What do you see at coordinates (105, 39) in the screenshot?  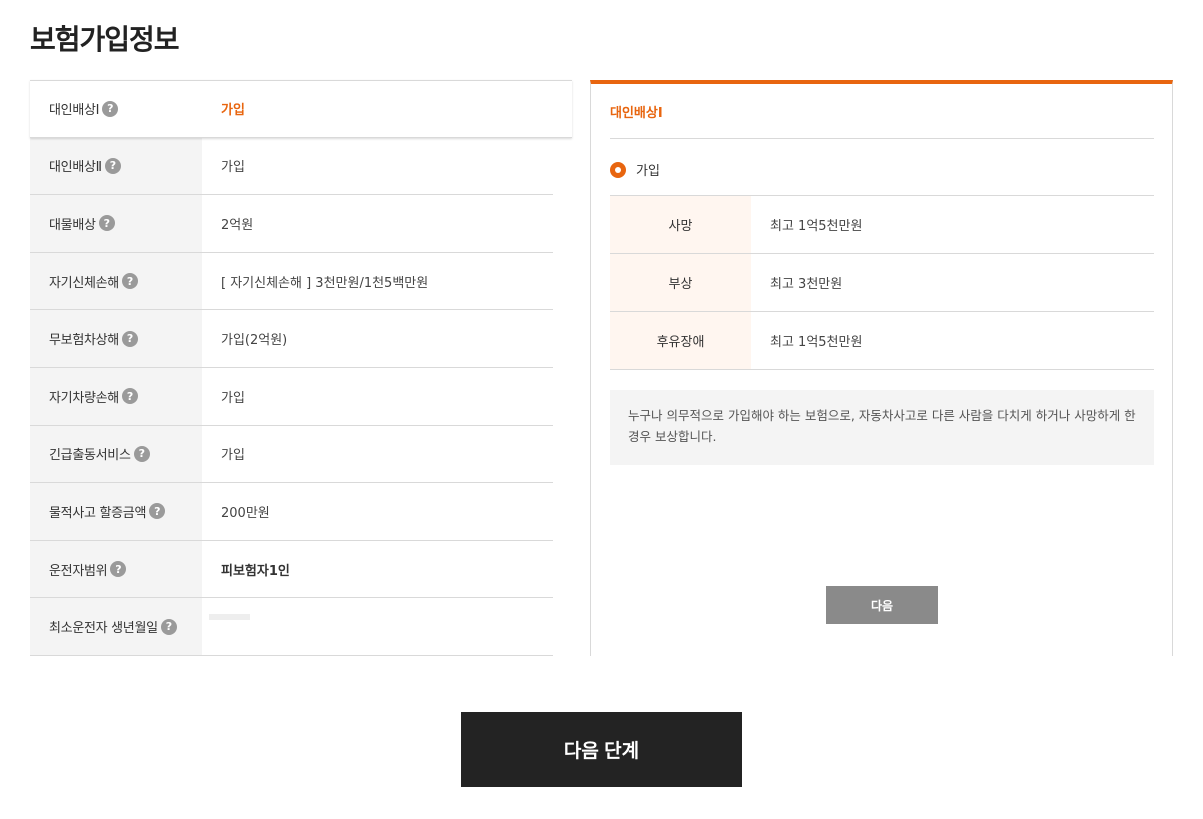 I see `page-title: 보험가입정보` at bounding box center [105, 39].